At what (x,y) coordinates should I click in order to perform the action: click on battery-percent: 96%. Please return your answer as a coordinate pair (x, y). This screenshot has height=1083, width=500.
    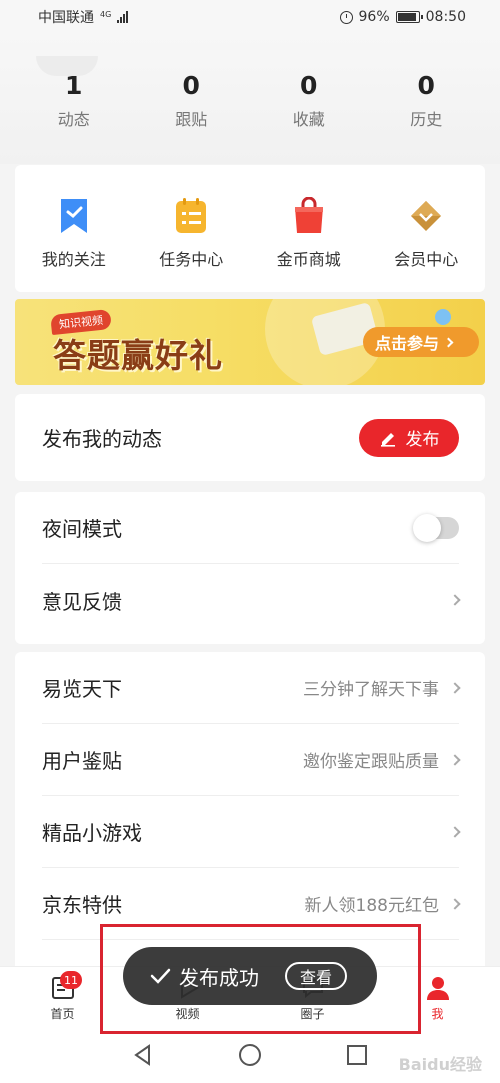
    Looking at the image, I should click on (374, 17).